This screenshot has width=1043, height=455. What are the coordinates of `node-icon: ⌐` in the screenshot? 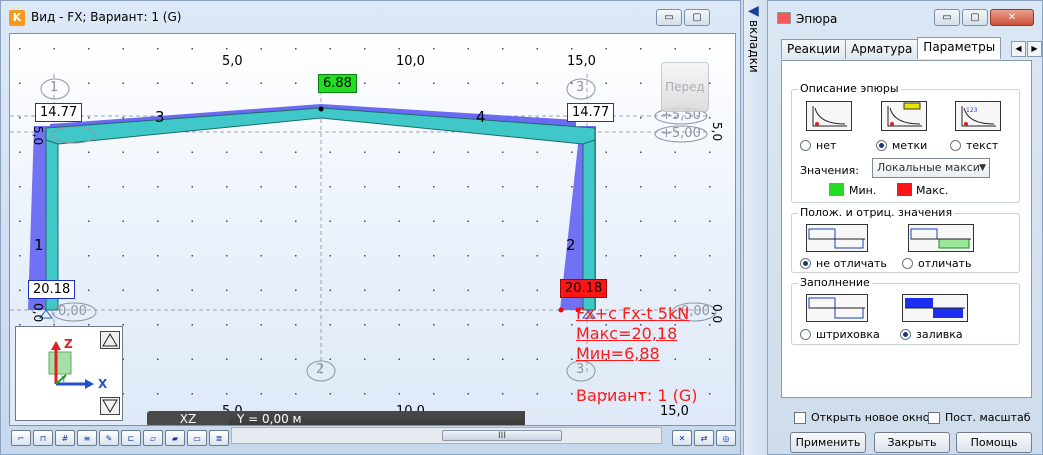 It's located at (21, 438).